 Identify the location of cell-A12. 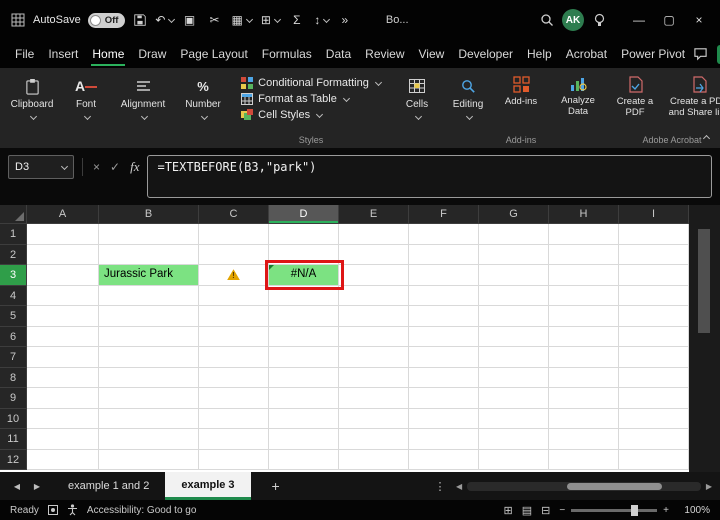
(63, 459).